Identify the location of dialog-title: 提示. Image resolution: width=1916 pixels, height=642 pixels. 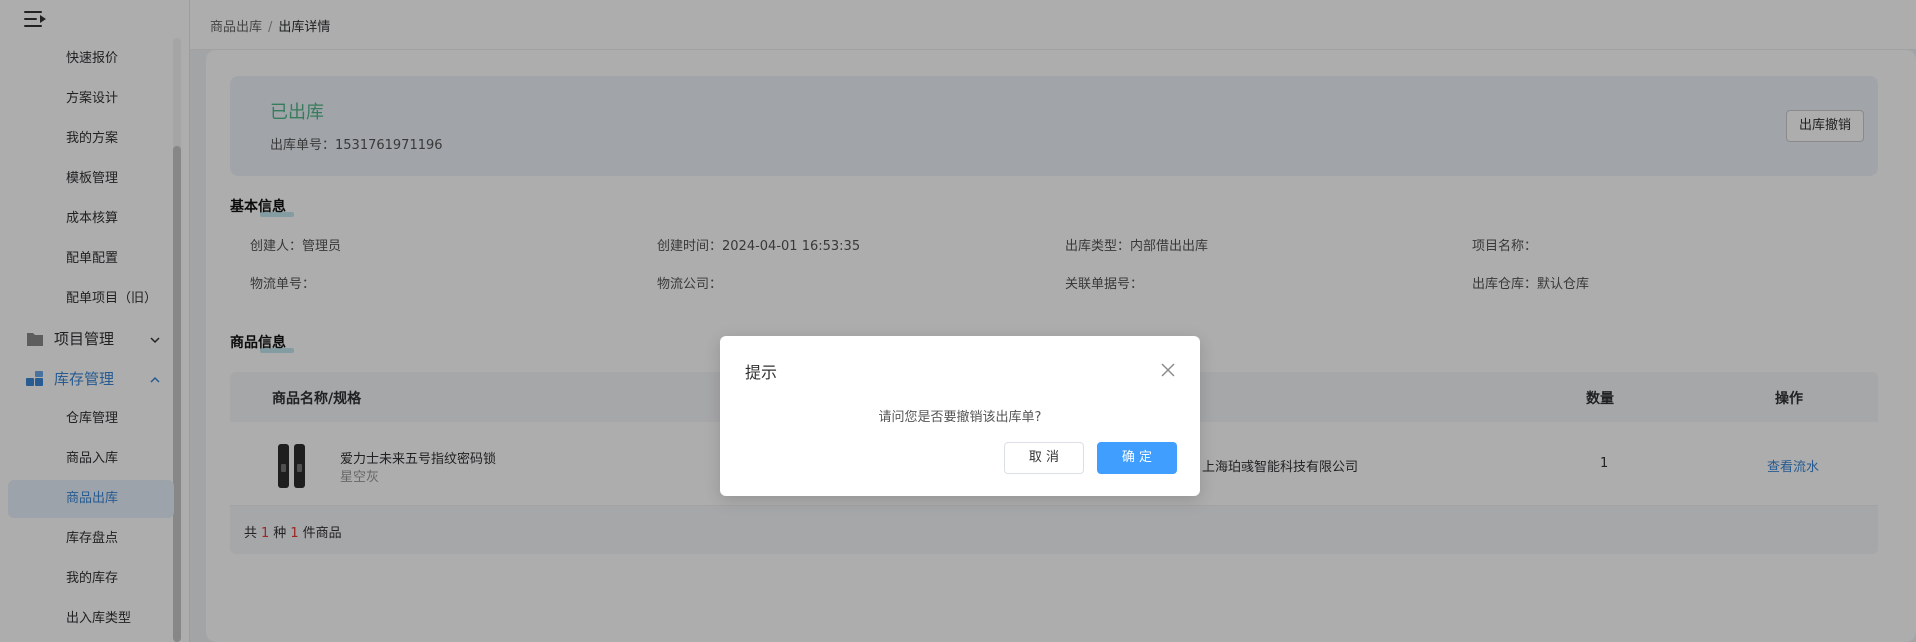
(761, 372).